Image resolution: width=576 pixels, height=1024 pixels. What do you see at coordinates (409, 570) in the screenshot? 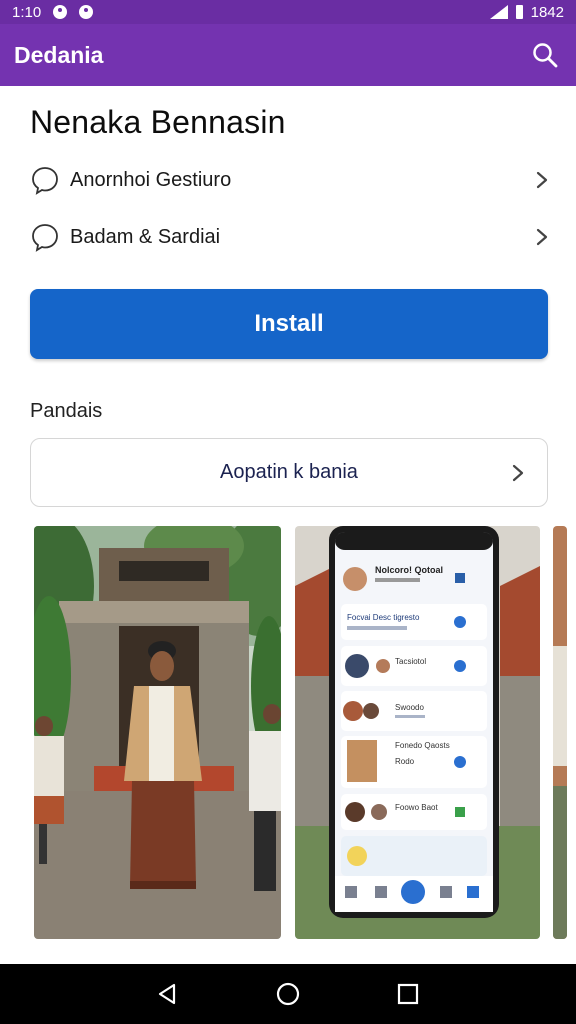
I see `phone-header: Nolcoro! Qotoal` at bounding box center [409, 570].